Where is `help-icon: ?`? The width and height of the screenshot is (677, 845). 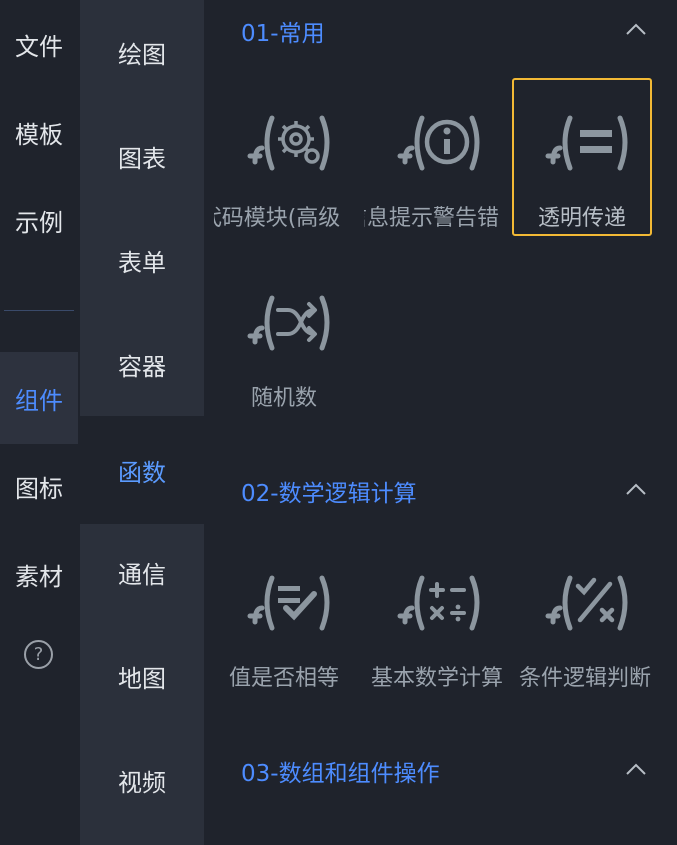
help-icon: ? is located at coordinates (38, 654).